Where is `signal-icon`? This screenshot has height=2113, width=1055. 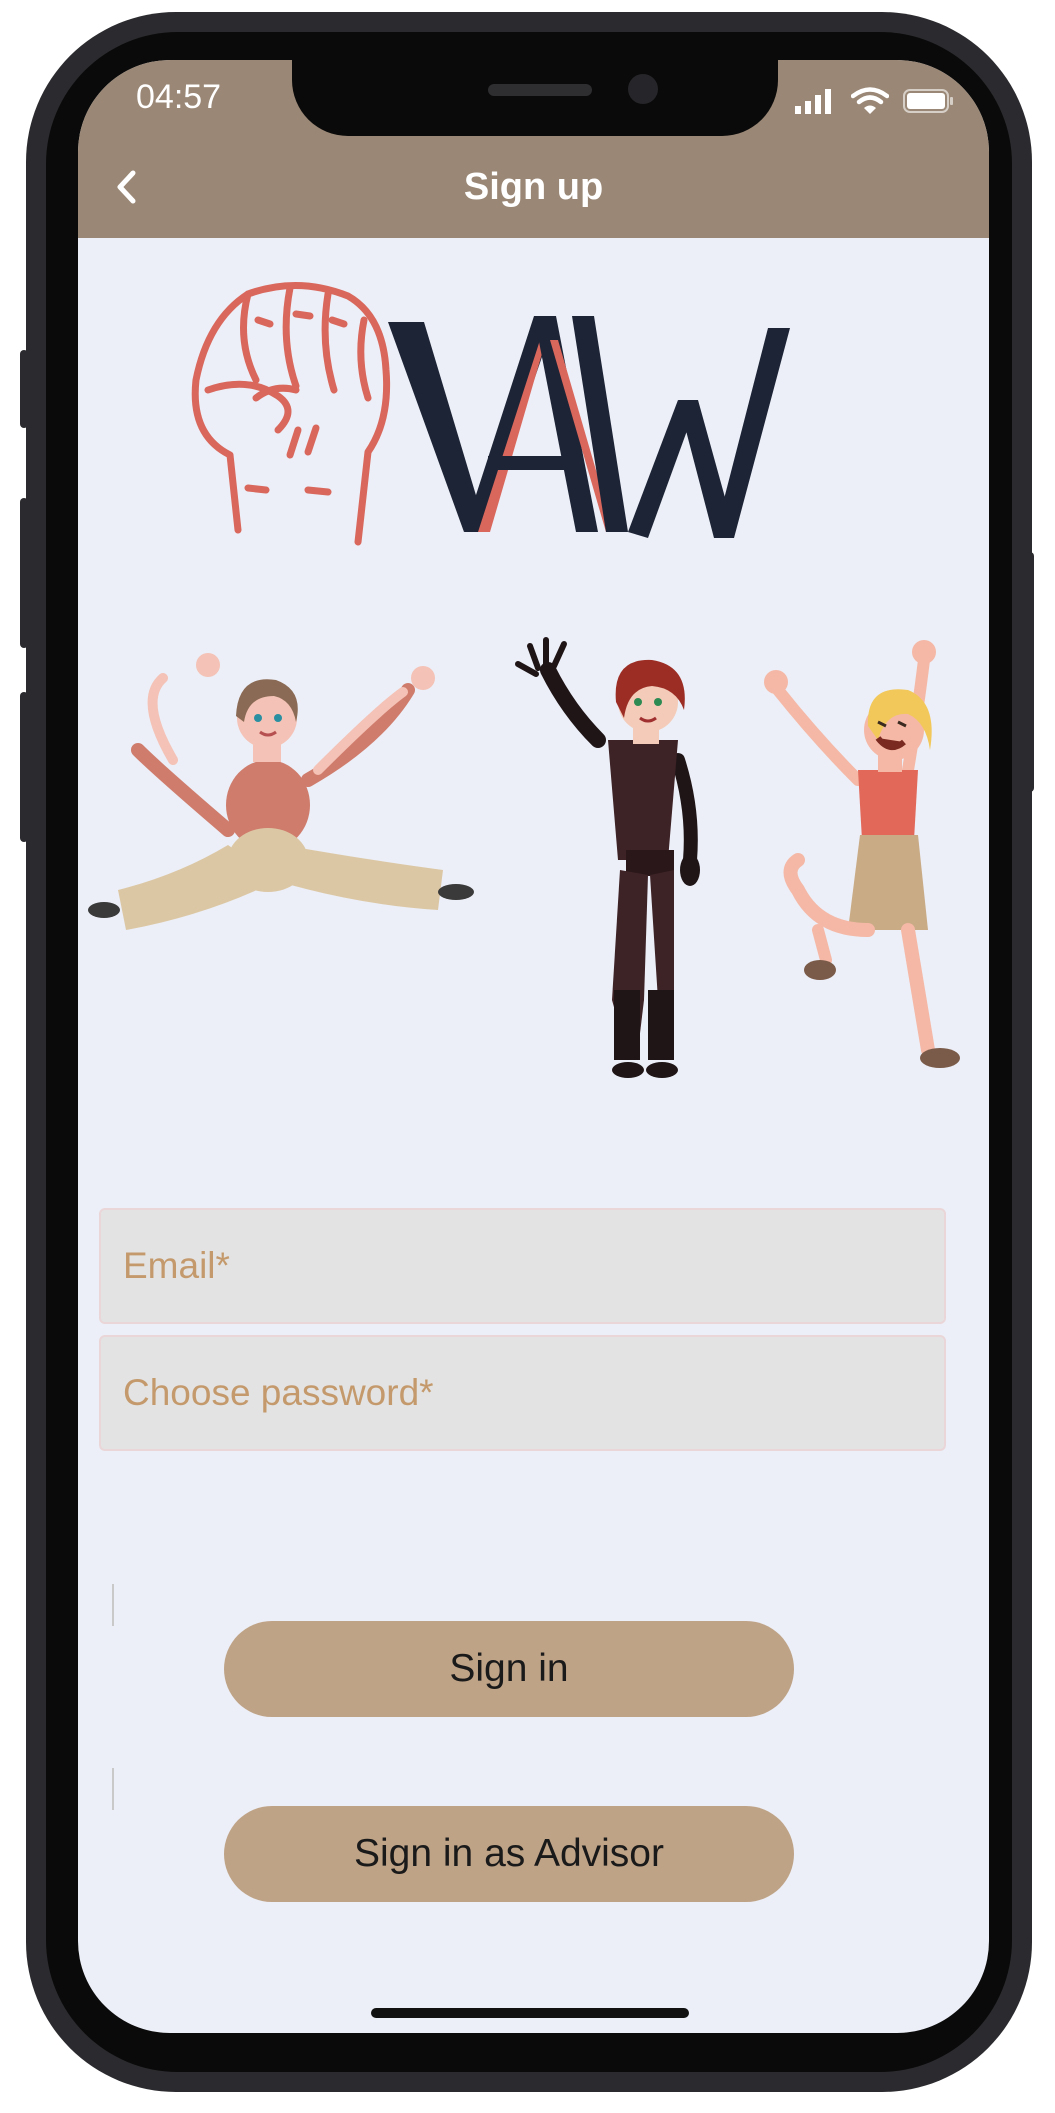
signal-icon is located at coordinates (813, 101).